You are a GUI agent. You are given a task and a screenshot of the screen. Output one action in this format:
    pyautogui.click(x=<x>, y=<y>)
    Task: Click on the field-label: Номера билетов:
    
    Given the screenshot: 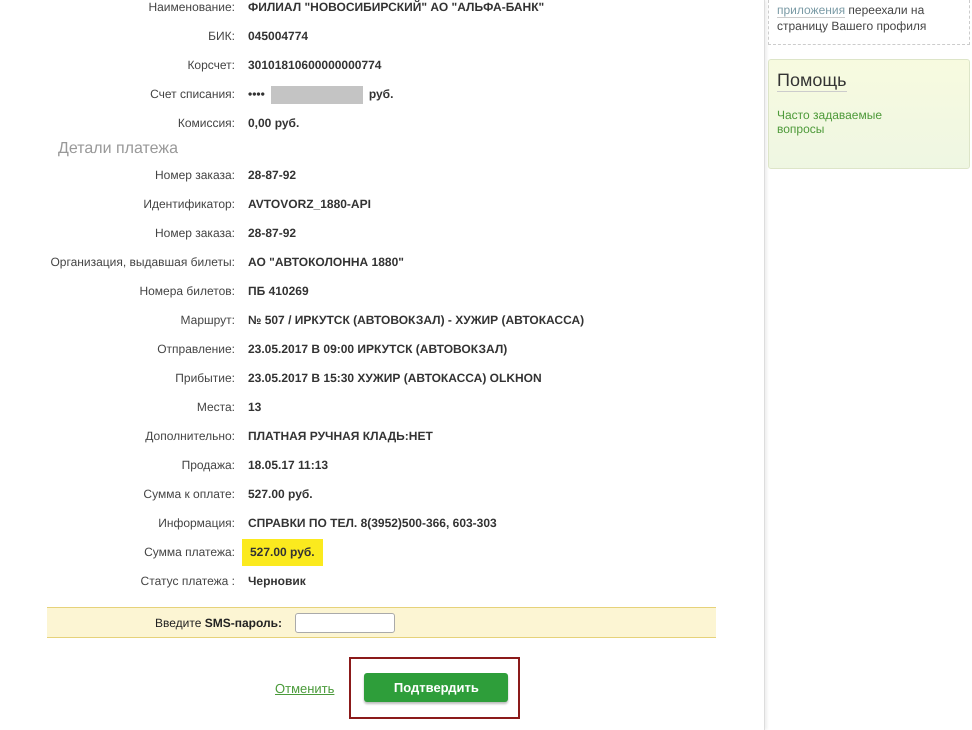 What is the action you would take?
    pyautogui.click(x=186, y=291)
    